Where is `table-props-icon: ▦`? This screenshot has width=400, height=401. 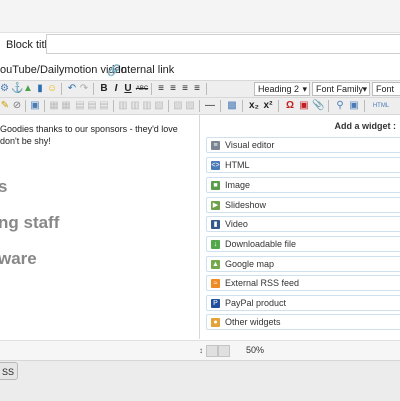 table-props-icon: ▦ is located at coordinates (66, 106).